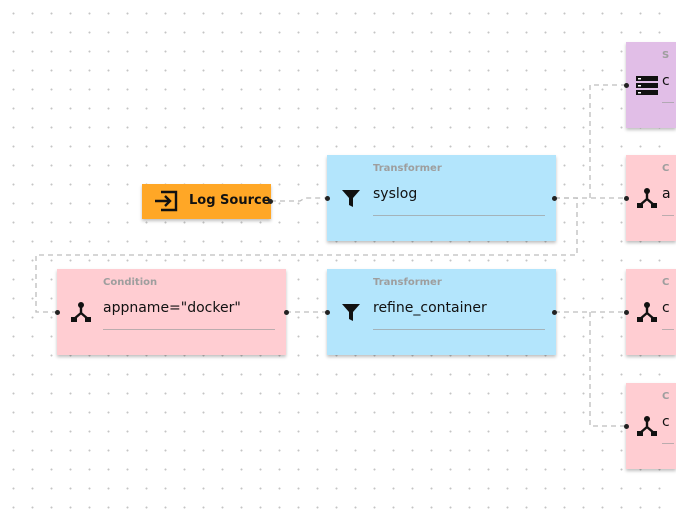  Describe the element at coordinates (395, 194) in the screenshot. I see `node-value: syslog` at that location.